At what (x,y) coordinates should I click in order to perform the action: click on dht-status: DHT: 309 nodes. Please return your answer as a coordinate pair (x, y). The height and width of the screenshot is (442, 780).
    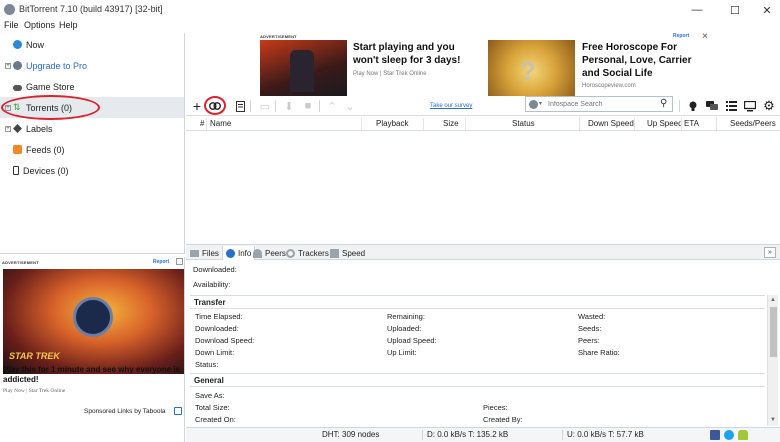
    Looking at the image, I should click on (350, 434).